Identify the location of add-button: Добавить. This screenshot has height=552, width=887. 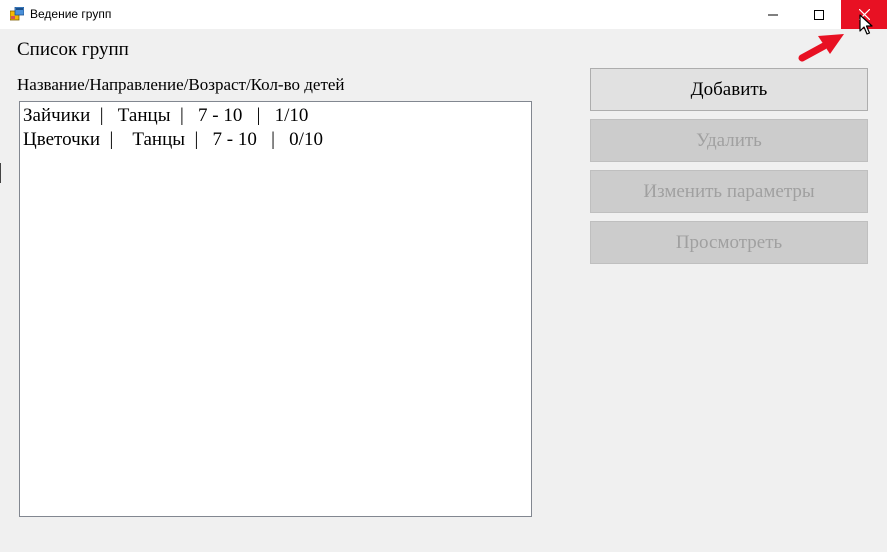
(729, 89).